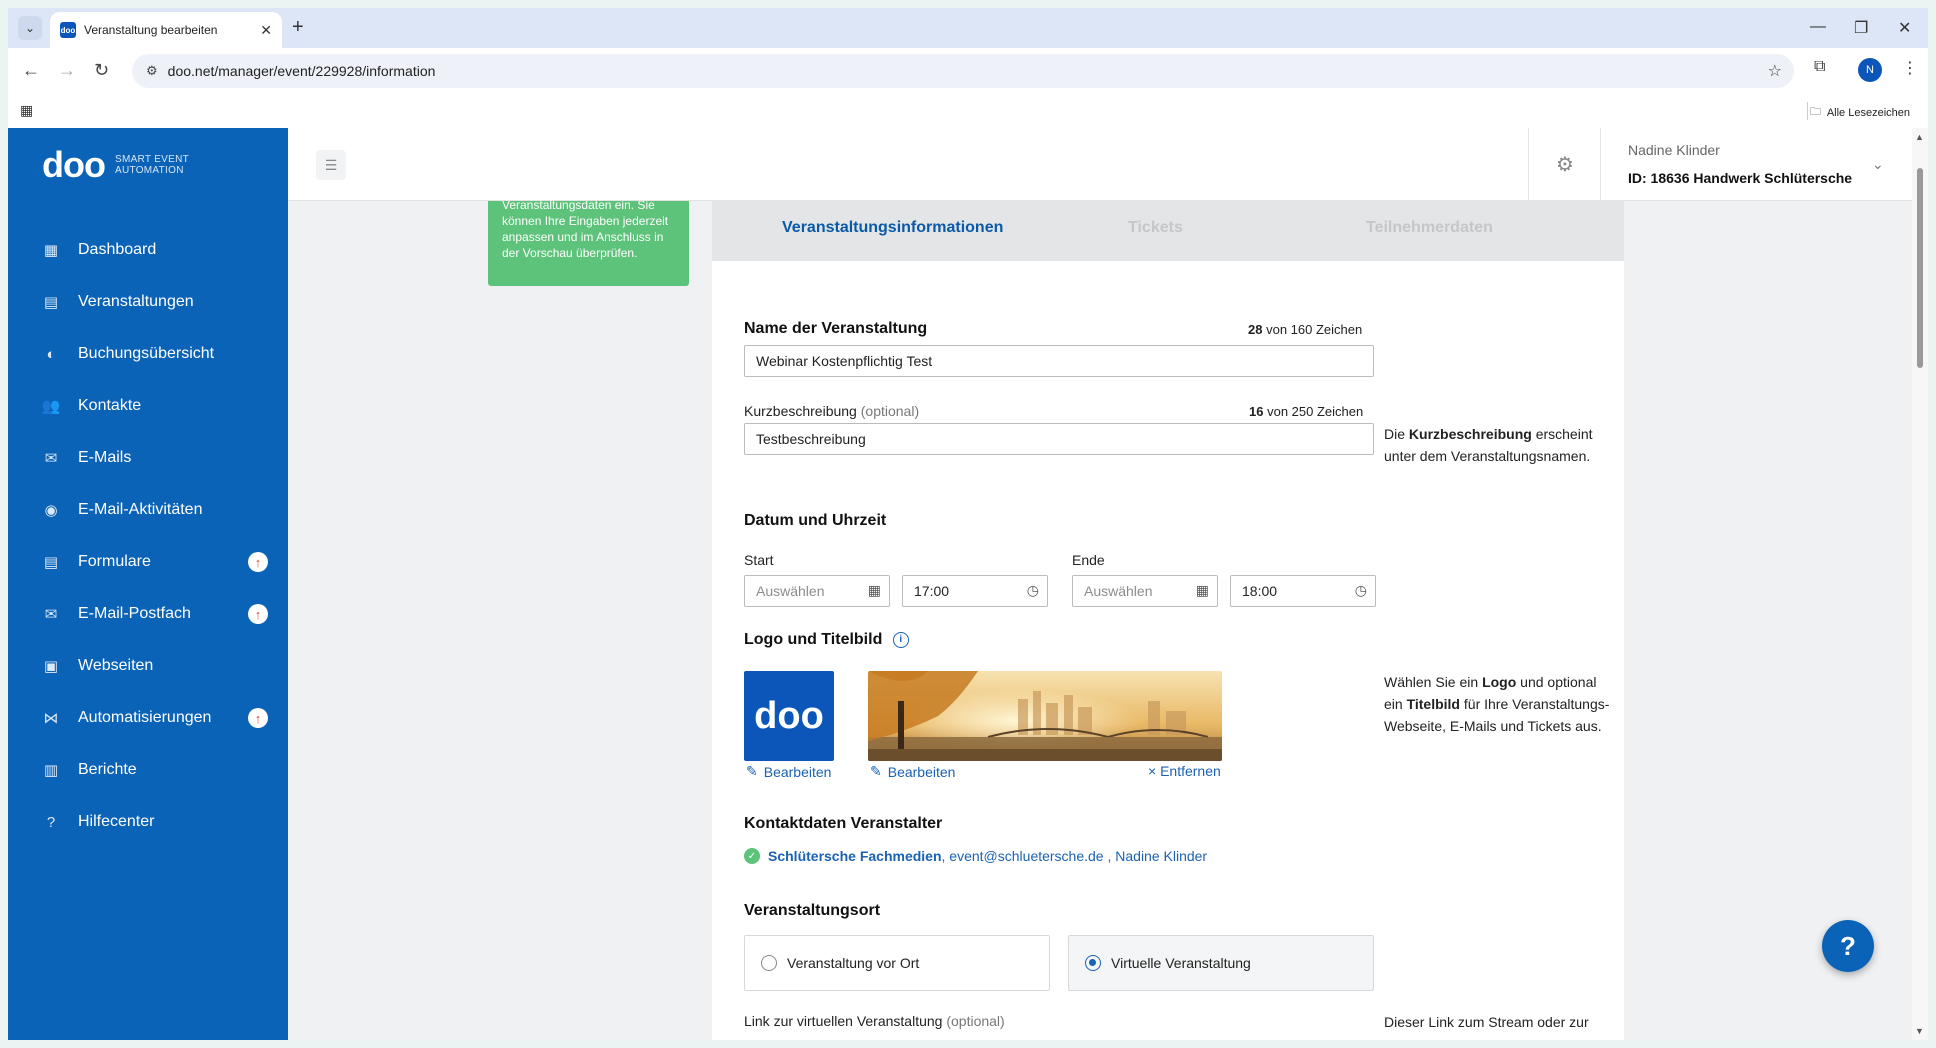 The image size is (1936, 1048). What do you see at coordinates (1904, 28) in the screenshot?
I see `window-close-icon: ✕` at bounding box center [1904, 28].